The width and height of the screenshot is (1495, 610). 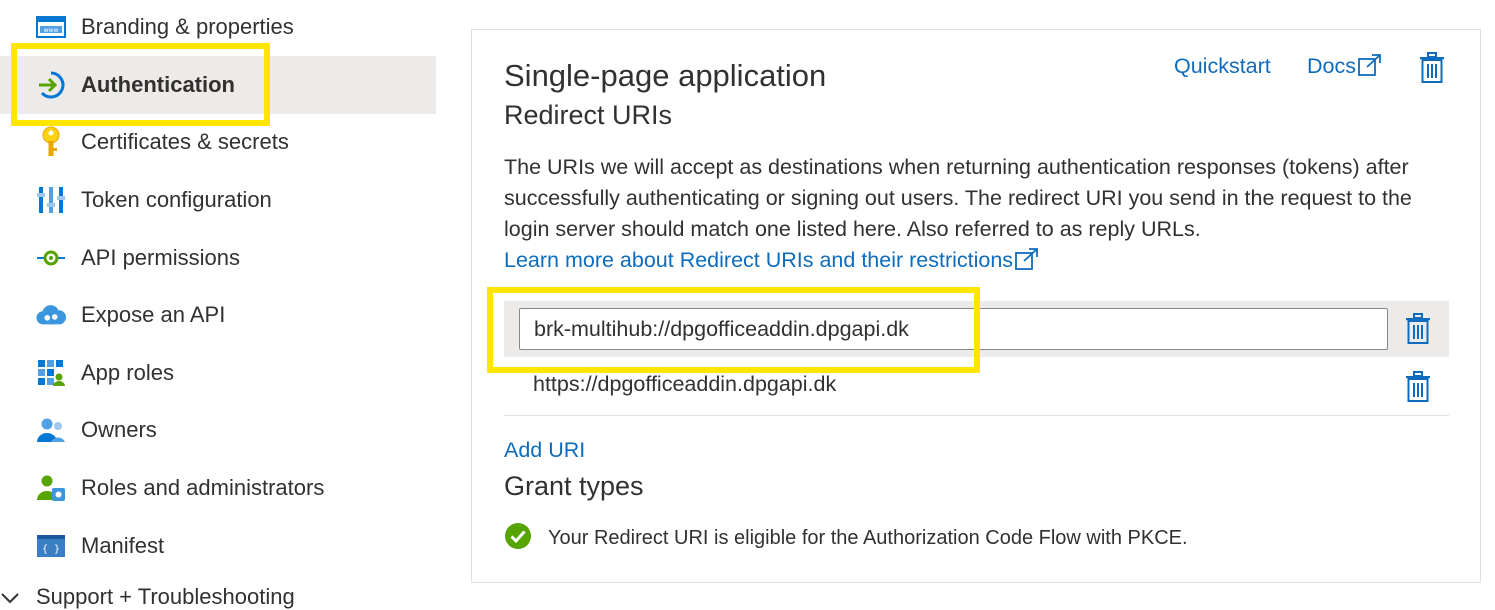 What do you see at coordinates (588, 115) in the screenshot?
I see `redirect-uris-heading: Redirect URIs` at bounding box center [588, 115].